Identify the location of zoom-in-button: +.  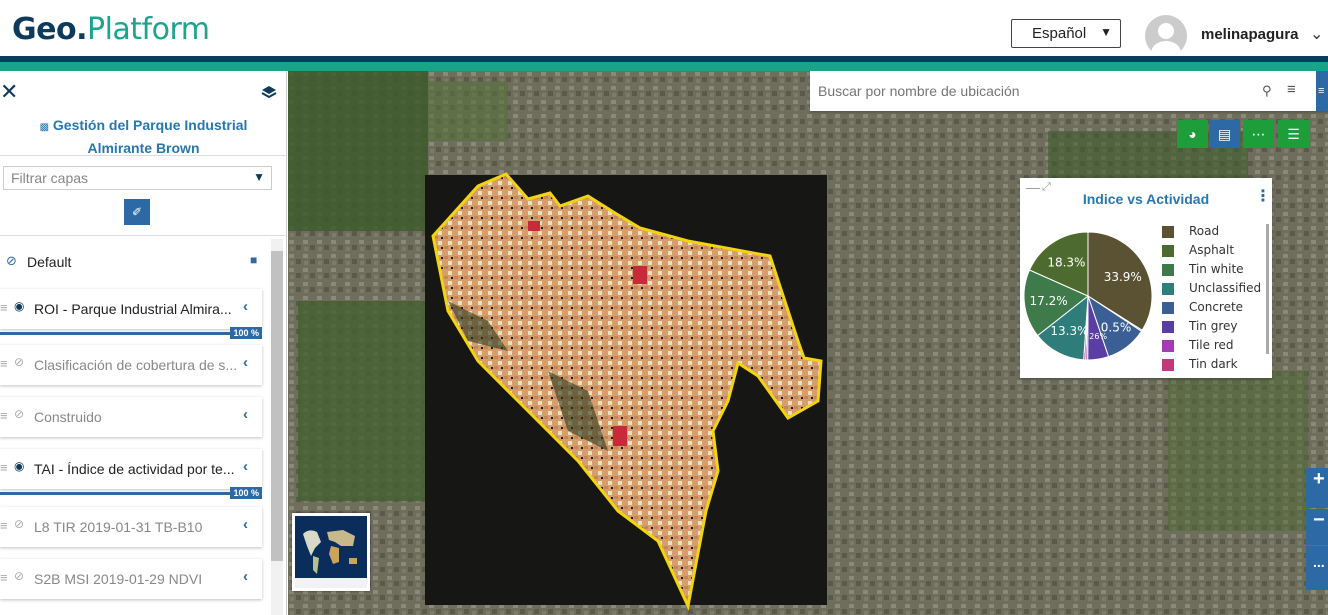
(1317, 488).